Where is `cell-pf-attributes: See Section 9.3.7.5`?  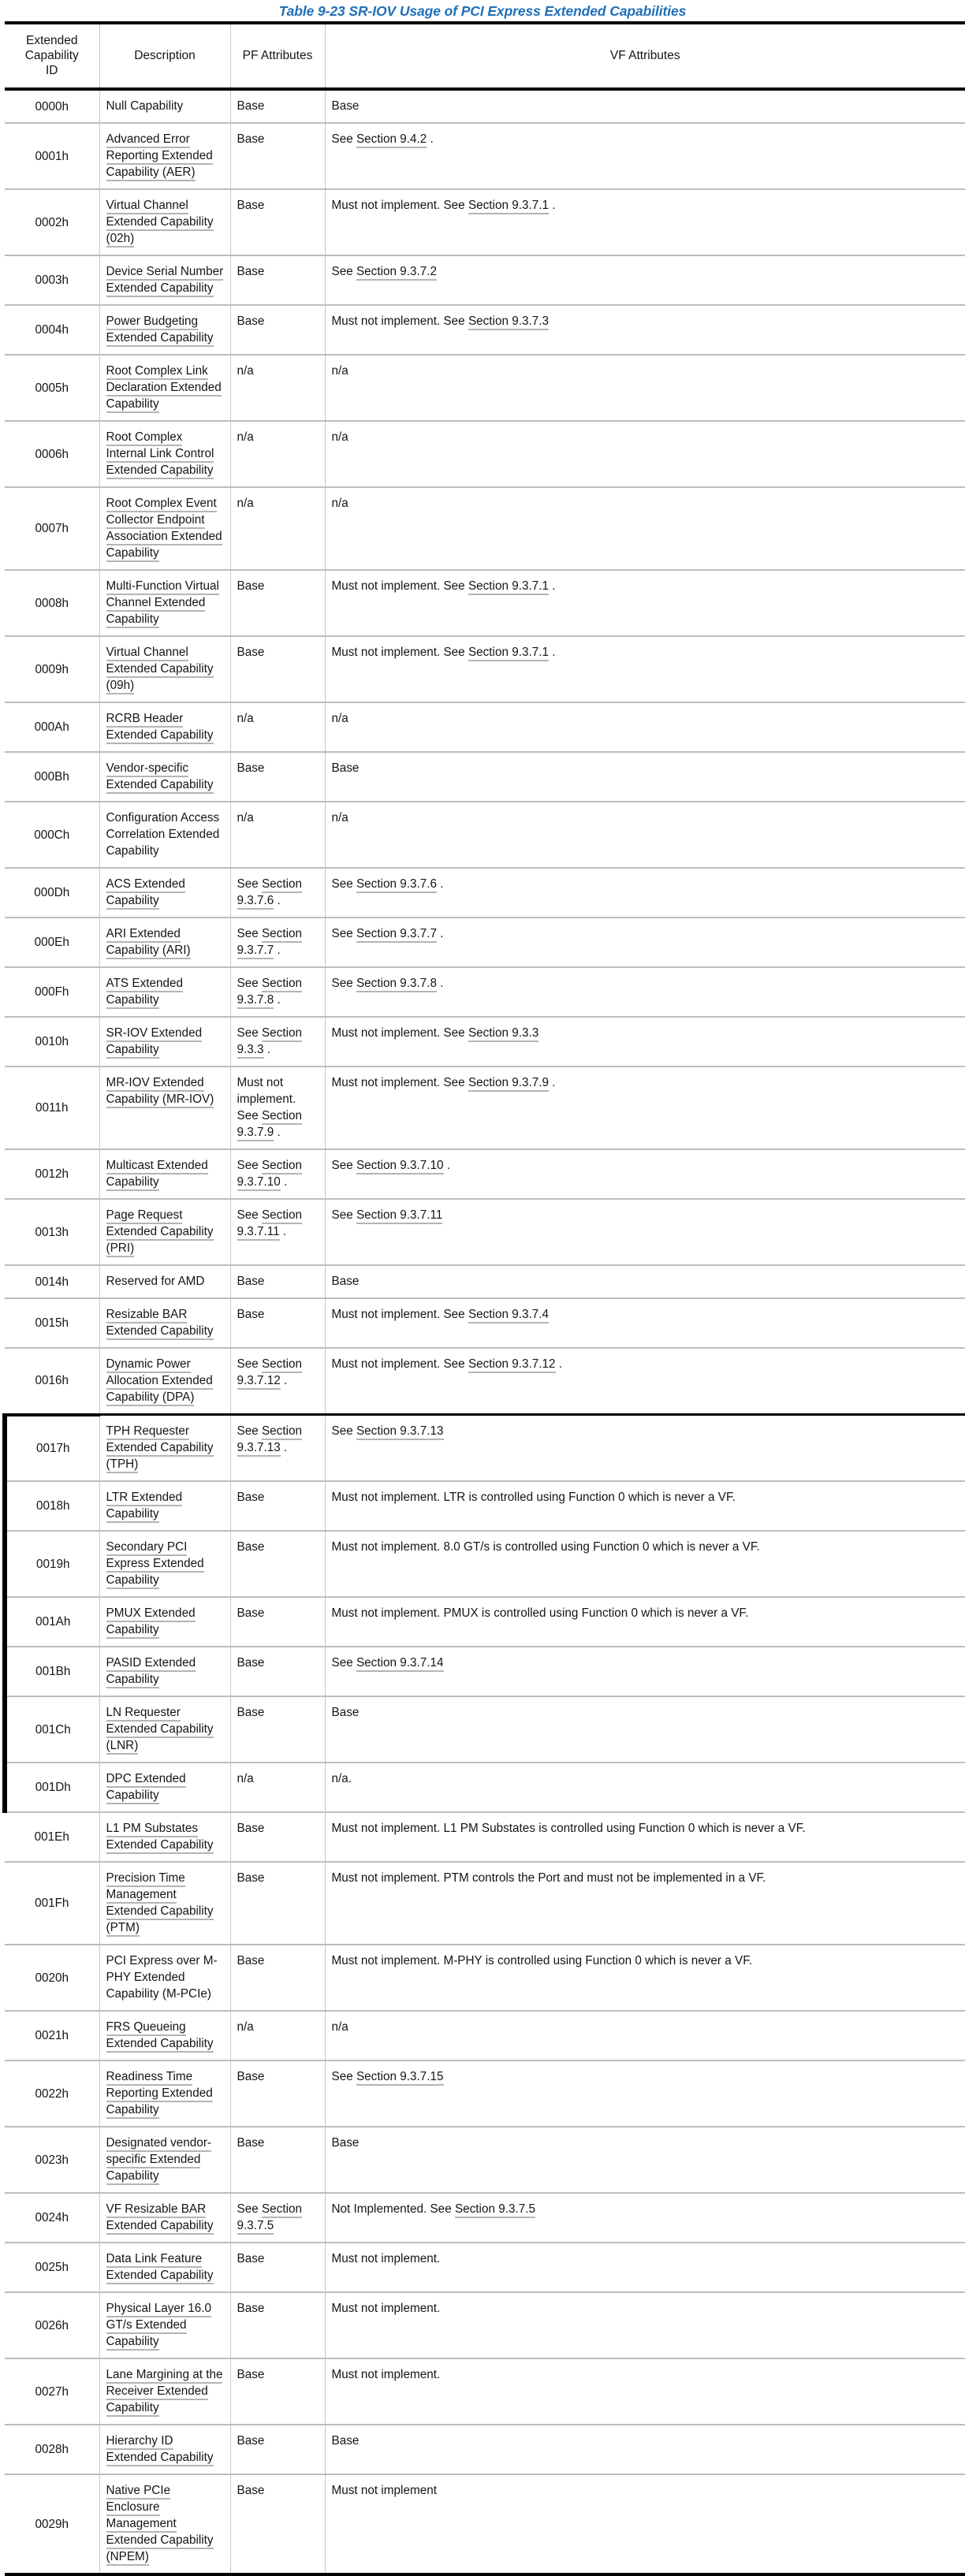 cell-pf-attributes: See Section 9.3.7.5 is located at coordinates (278, 2218).